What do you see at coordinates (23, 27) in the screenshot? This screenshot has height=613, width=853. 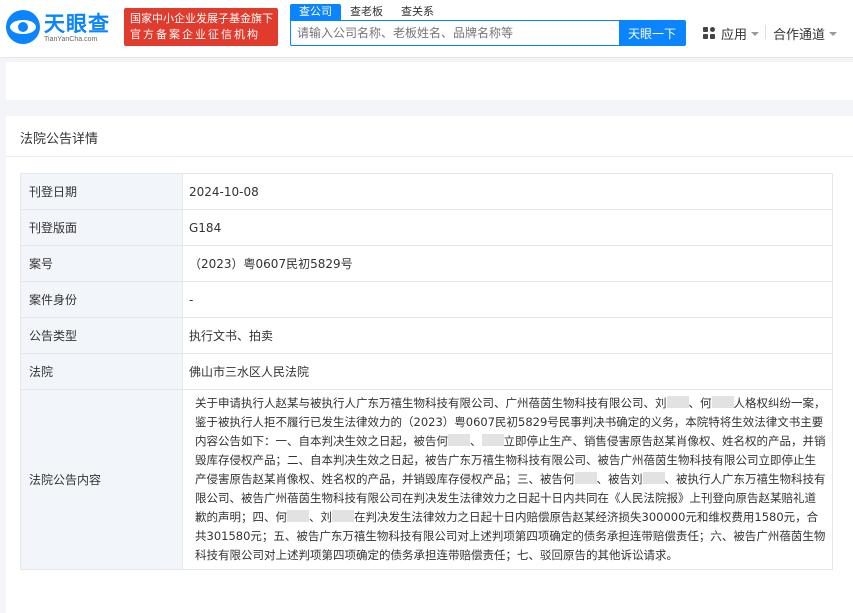 I see `eye-logo-icon` at bounding box center [23, 27].